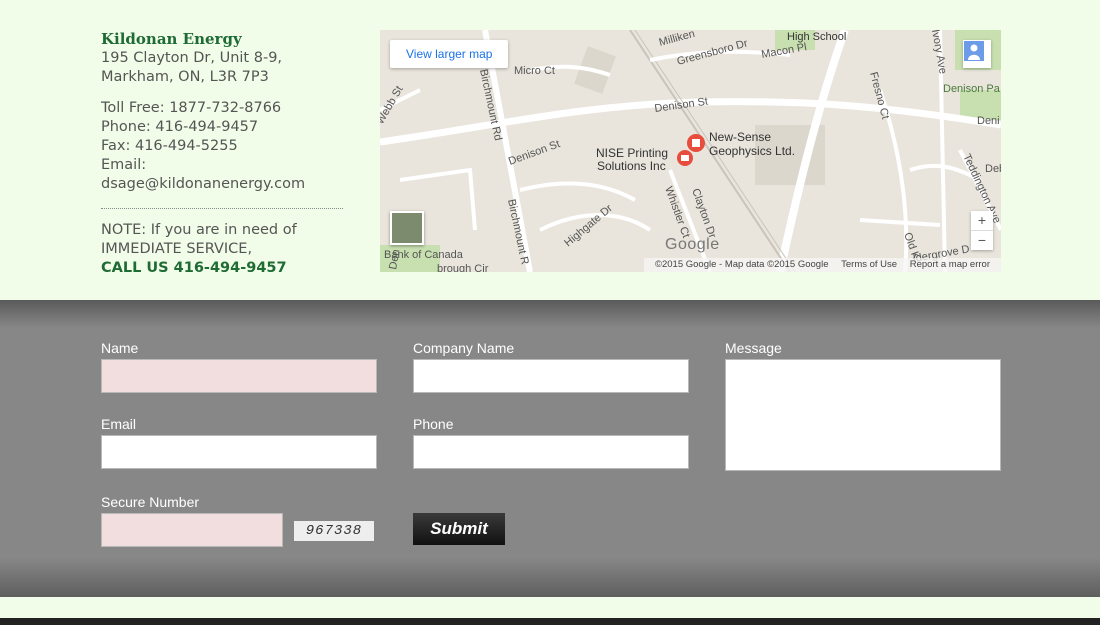 The image size is (1100, 625). Describe the element at coordinates (631, 166) in the screenshot. I see `map-label-nise-2: Solutions Inc` at that location.